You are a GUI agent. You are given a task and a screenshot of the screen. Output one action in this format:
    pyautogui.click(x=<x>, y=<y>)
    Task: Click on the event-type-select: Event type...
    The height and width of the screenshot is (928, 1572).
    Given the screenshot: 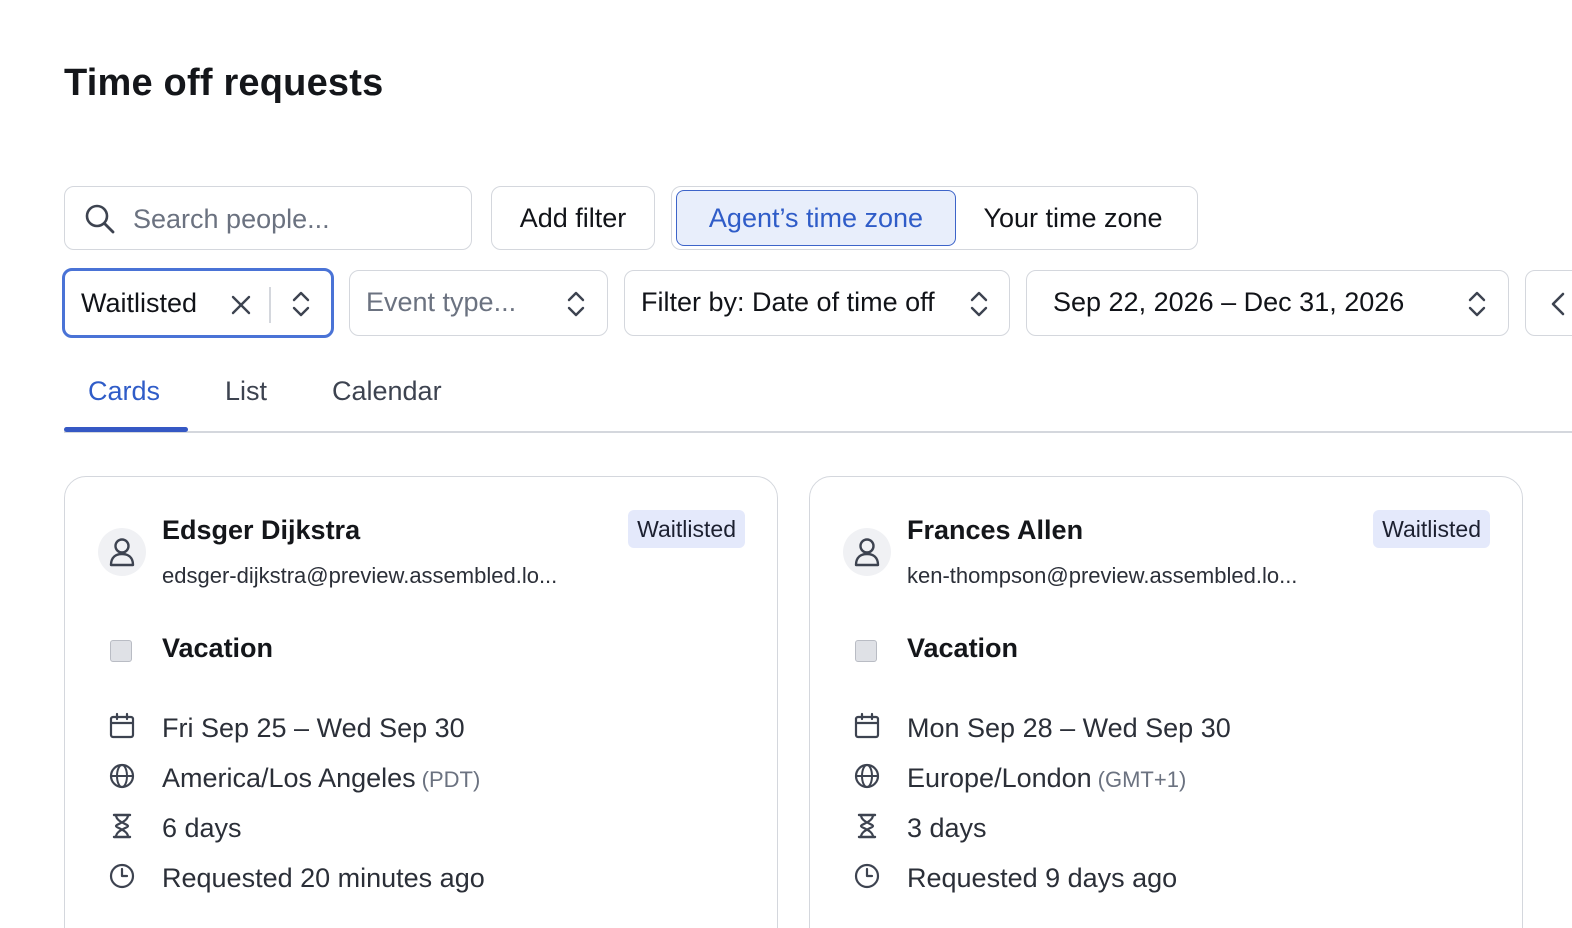 What is the action you would take?
    pyautogui.click(x=478, y=303)
    